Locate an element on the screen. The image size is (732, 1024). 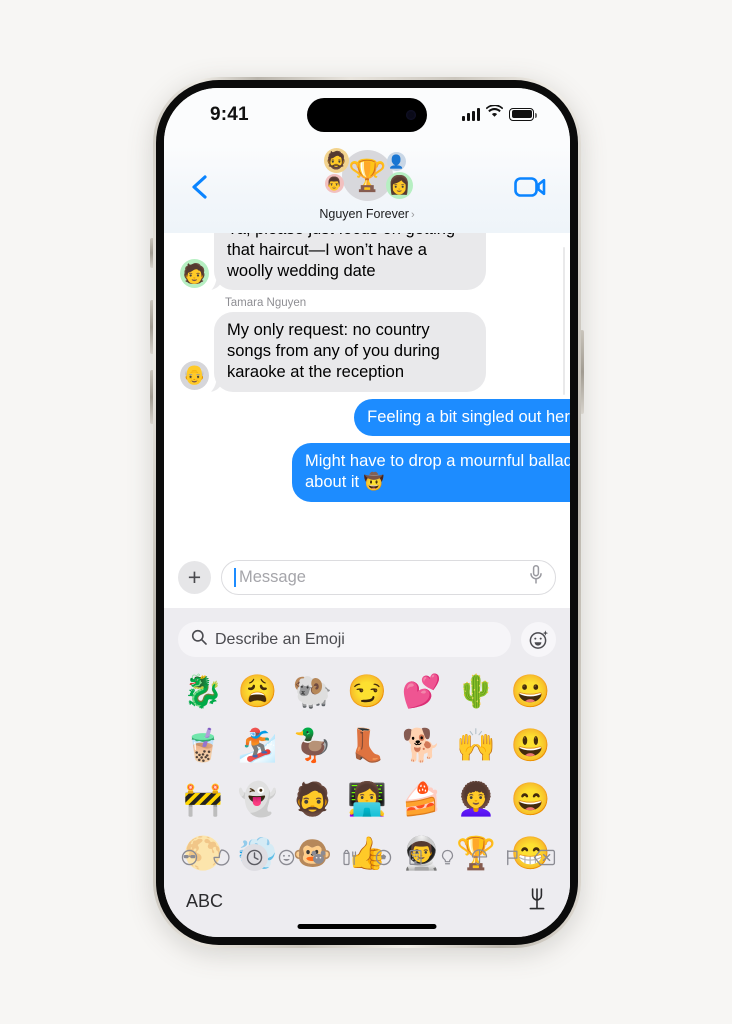
emoji-button: 🐕 is located at coordinates (421, 746).